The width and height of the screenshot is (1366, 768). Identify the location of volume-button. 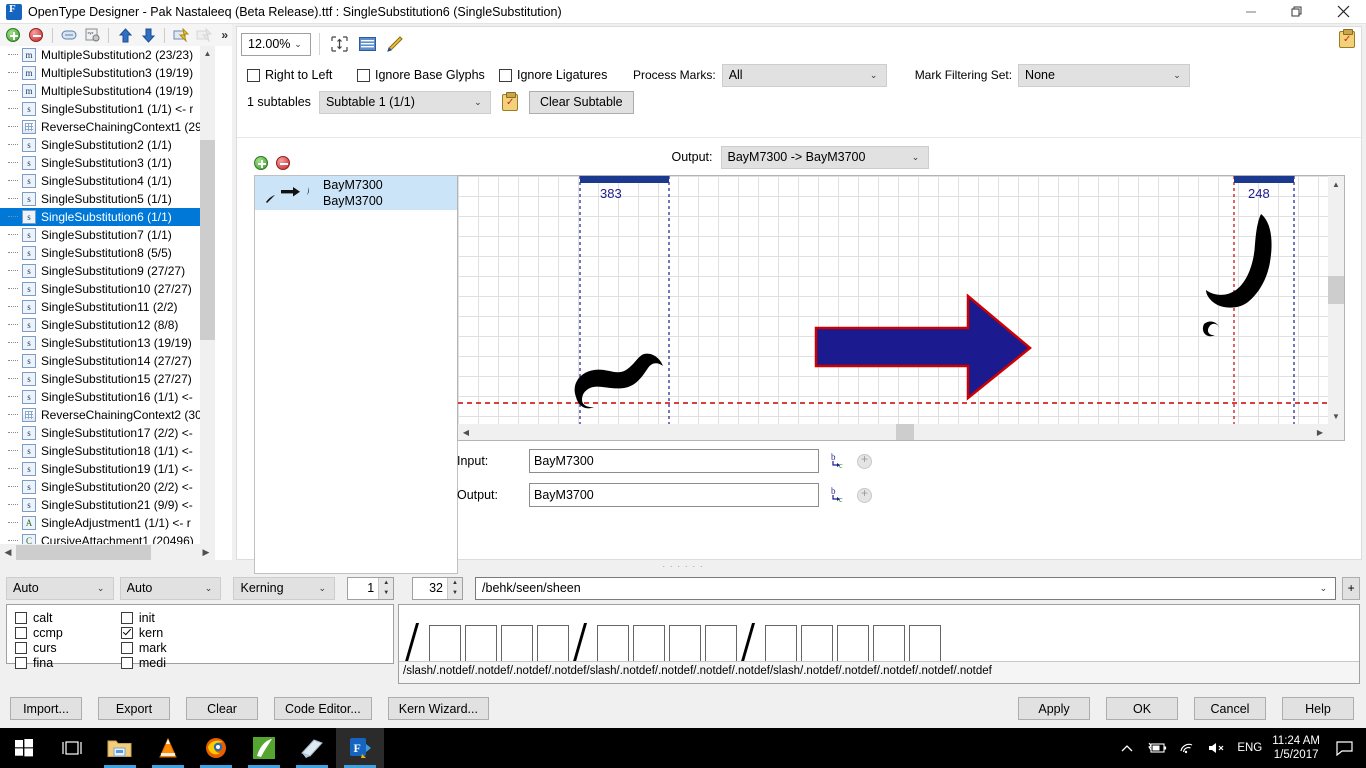
(1217, 748).